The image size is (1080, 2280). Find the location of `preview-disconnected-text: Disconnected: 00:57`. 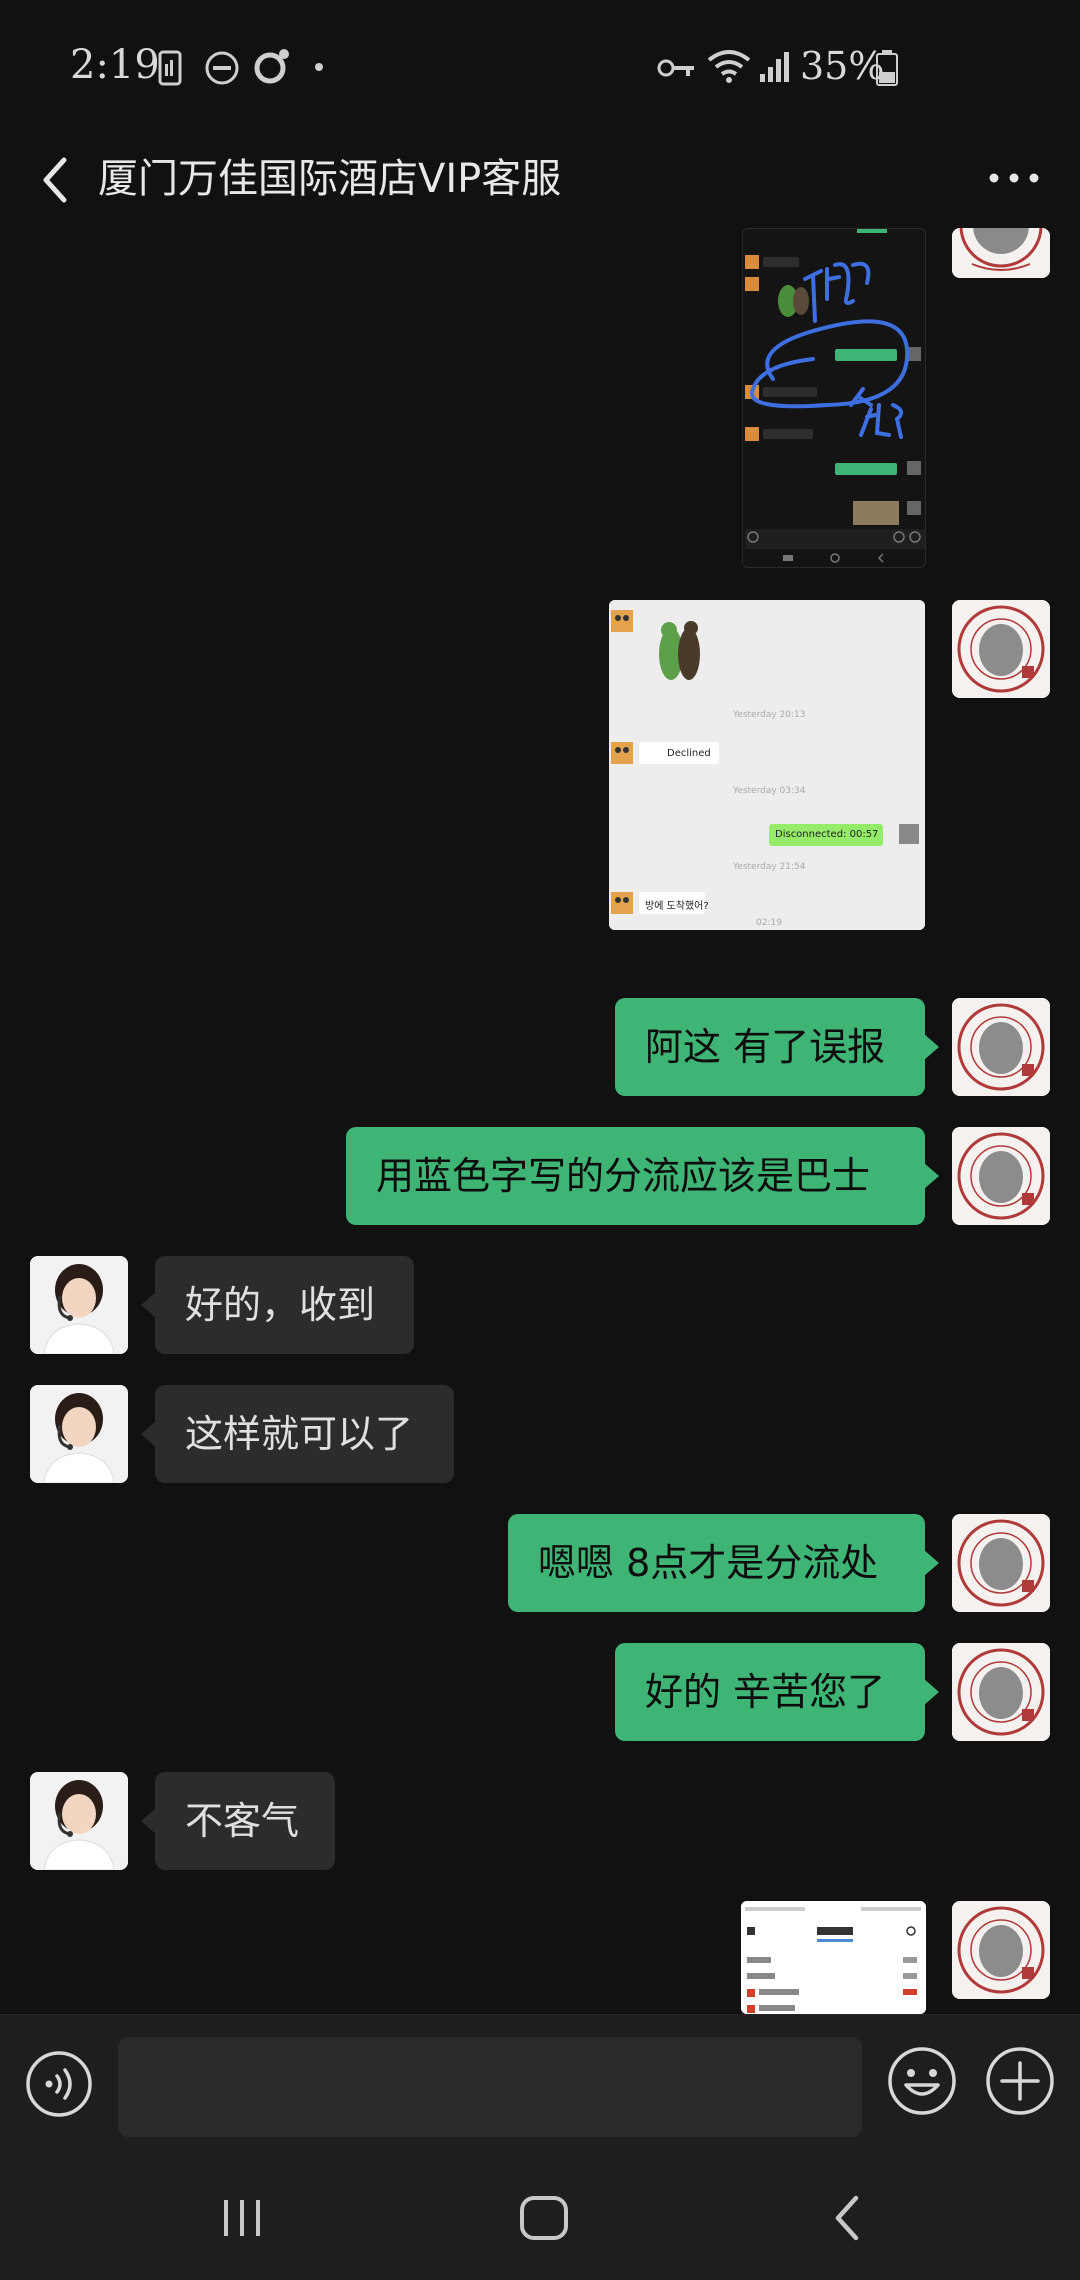

preview-disconnected-text: Disconnected: 00:57 is located at coordinates (827, 834).